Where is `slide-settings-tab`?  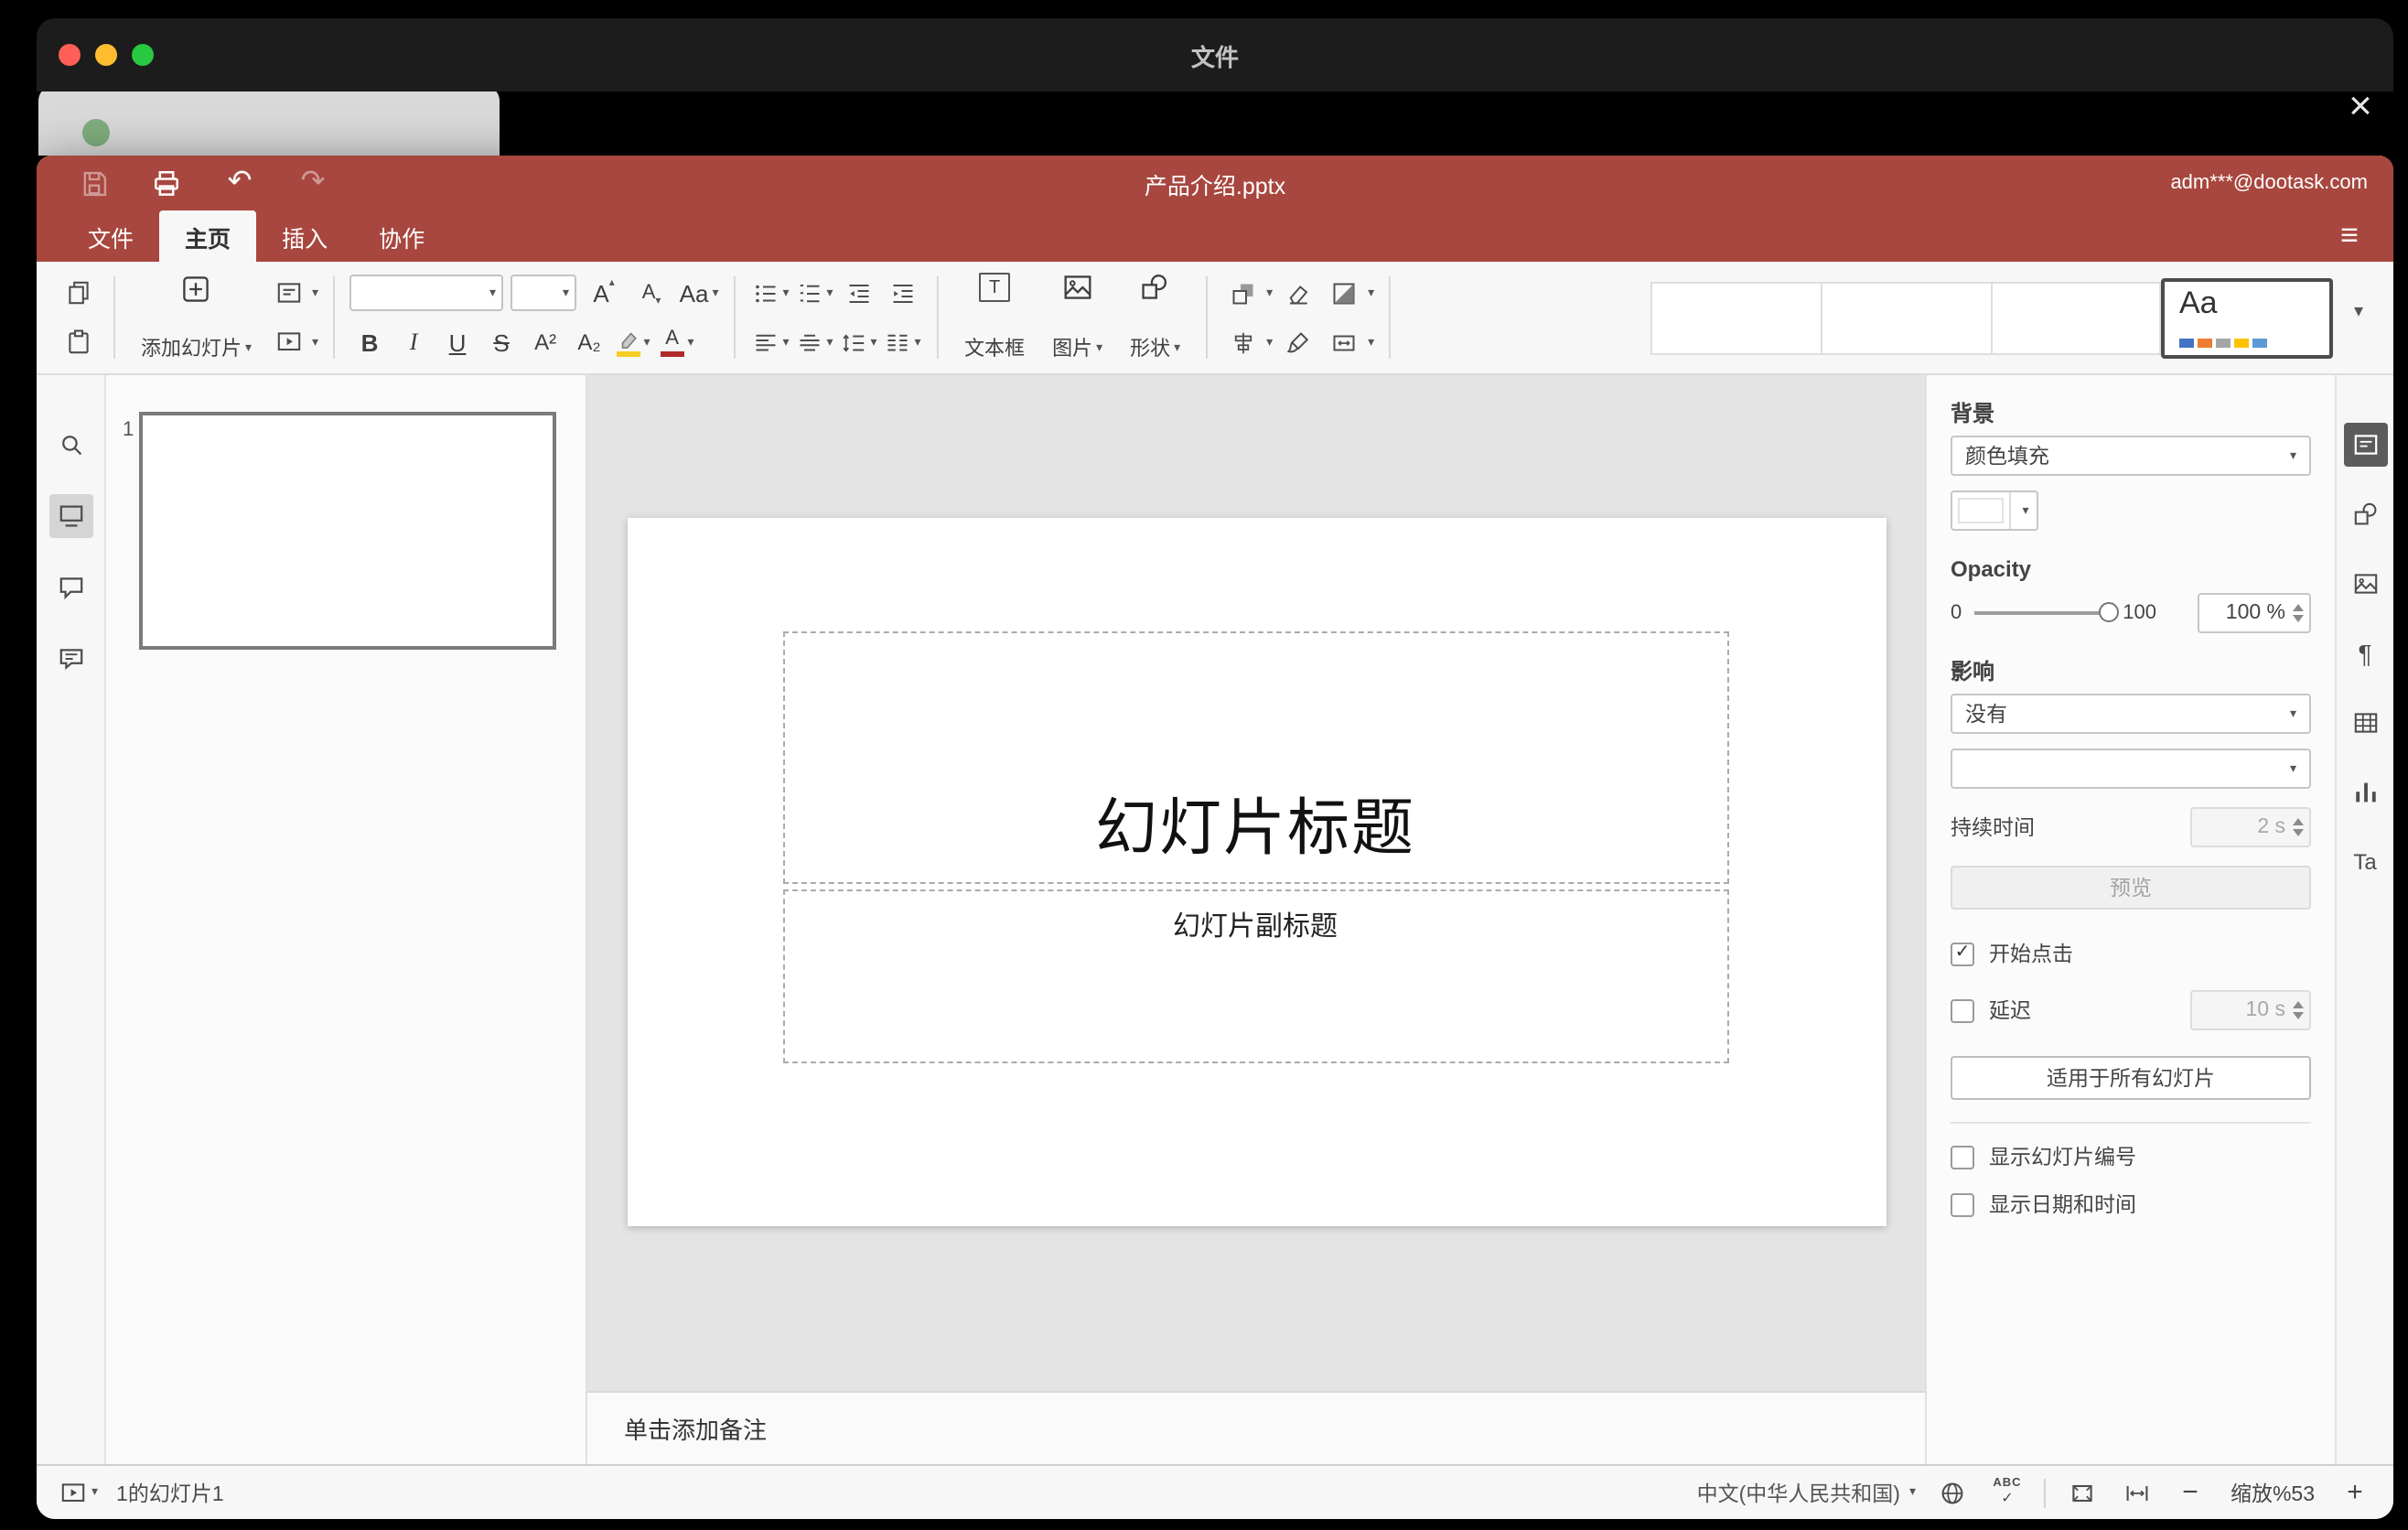 slide-settings-tab is located at coordinates (2365, 445).